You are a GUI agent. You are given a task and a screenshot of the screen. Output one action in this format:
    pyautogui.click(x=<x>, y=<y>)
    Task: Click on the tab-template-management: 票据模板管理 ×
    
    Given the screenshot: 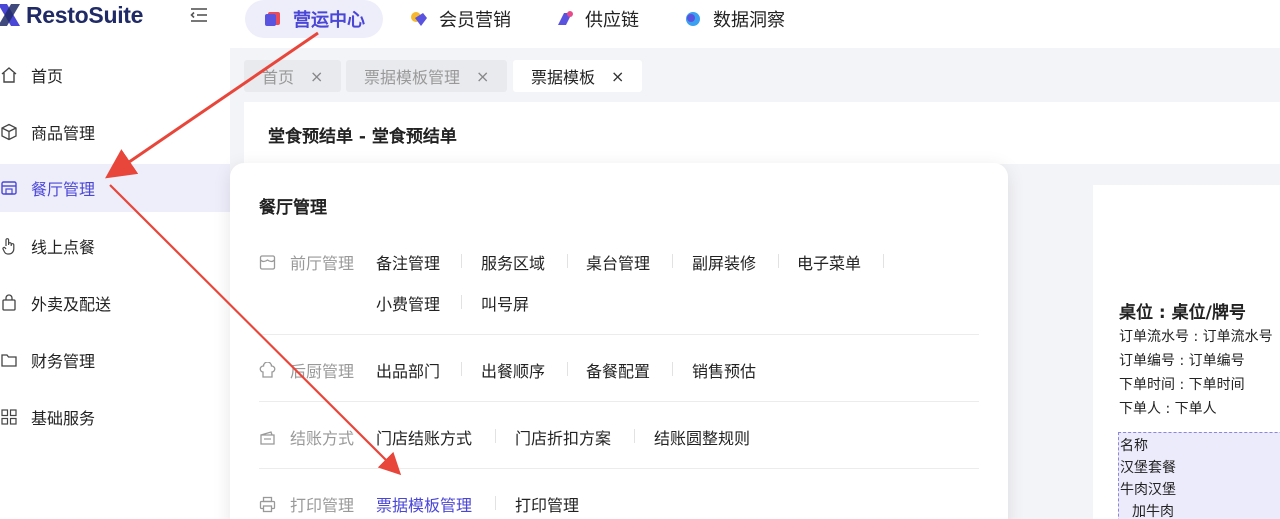 What is the action you would take?
    pyautogui.click(x=427, y=76)
    